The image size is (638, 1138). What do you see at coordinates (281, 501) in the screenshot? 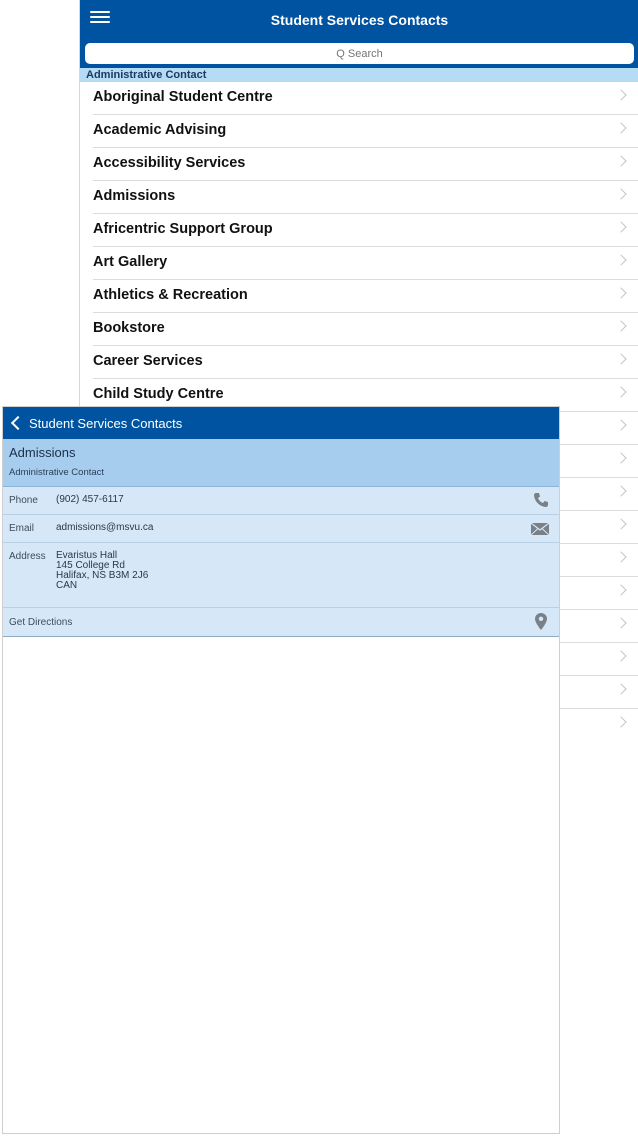
I see `phone-row: Phone (902) 457-6117` at bounding box center [281, 501].